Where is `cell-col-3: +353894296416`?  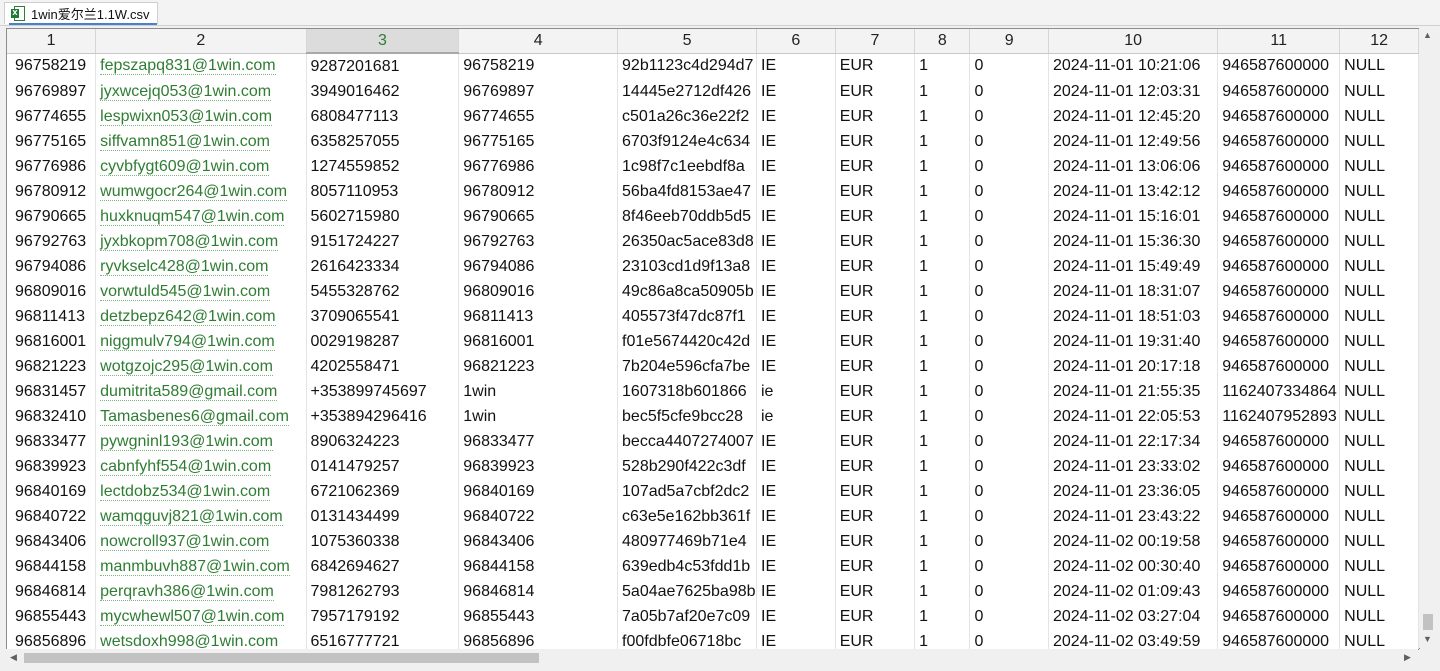
cell-col-3: +353894296416 is located at coordinates (383, 416).